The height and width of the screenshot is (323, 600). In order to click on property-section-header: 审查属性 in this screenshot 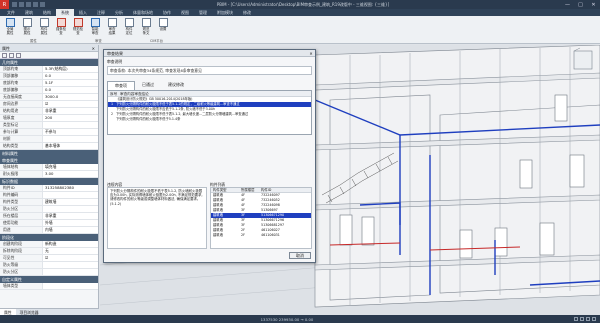, I will do `click(49, 160)`.